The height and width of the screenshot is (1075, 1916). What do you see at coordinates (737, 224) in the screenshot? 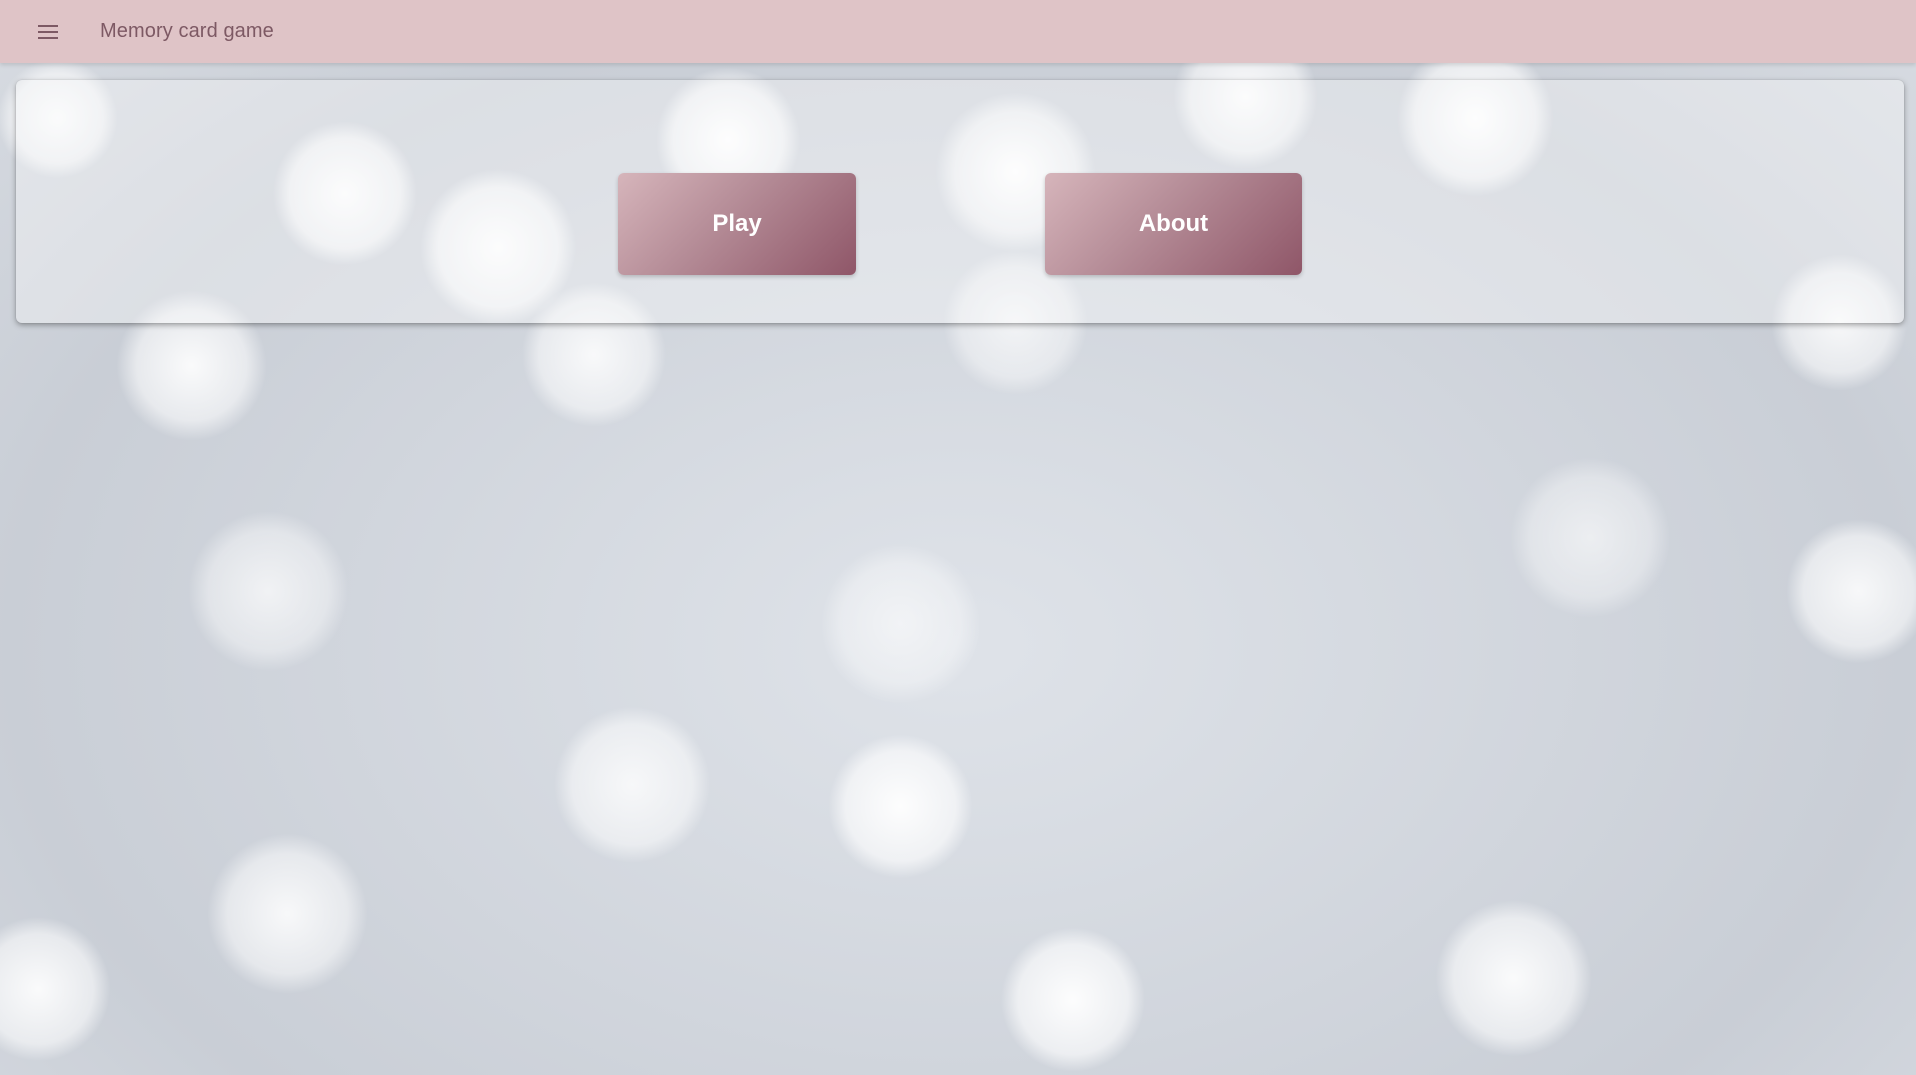
I see `play-button: Play` at bounding box center [737, 224].